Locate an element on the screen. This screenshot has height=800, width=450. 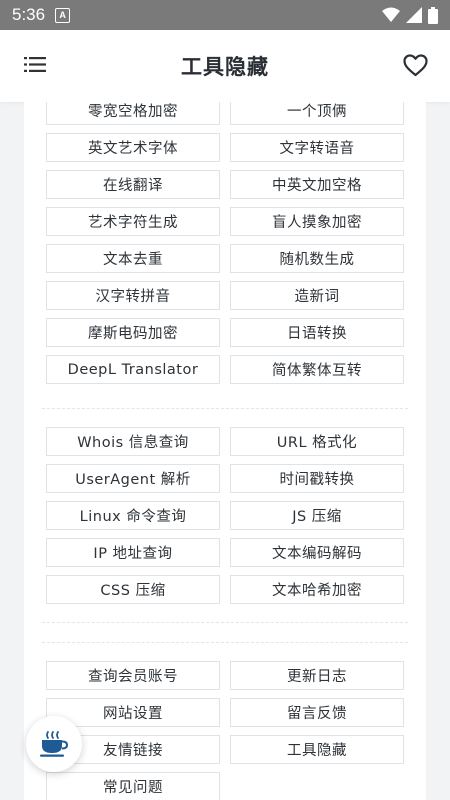
tool-button: 一个顶俩 is located at coordinates (317, 113).